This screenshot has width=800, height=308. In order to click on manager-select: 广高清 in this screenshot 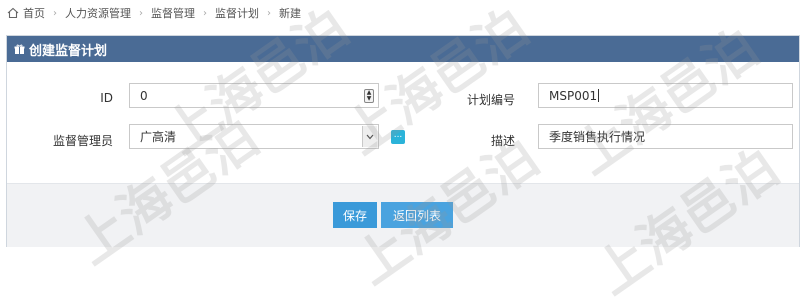, I will do `click(254, 136)`.